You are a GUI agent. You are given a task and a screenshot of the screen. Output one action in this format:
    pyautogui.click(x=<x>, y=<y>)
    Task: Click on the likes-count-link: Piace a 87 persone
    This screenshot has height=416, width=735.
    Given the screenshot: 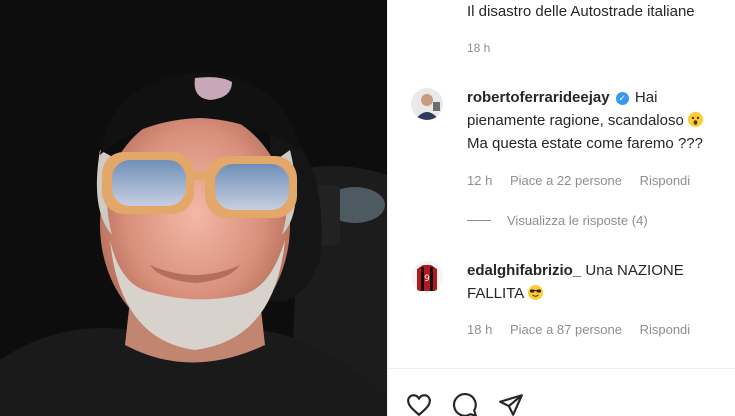 What is the action you would take?
    pyautogui.click(x=566, y=329)
    